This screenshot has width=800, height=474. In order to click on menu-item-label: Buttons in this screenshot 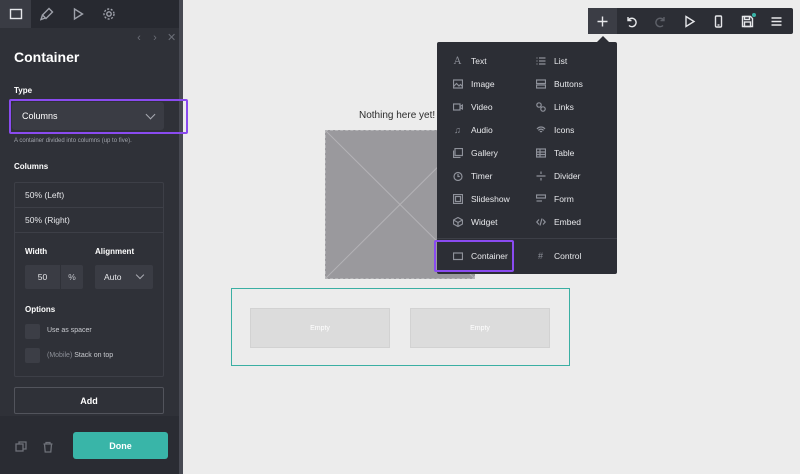, I will do `click(568, 84)`.